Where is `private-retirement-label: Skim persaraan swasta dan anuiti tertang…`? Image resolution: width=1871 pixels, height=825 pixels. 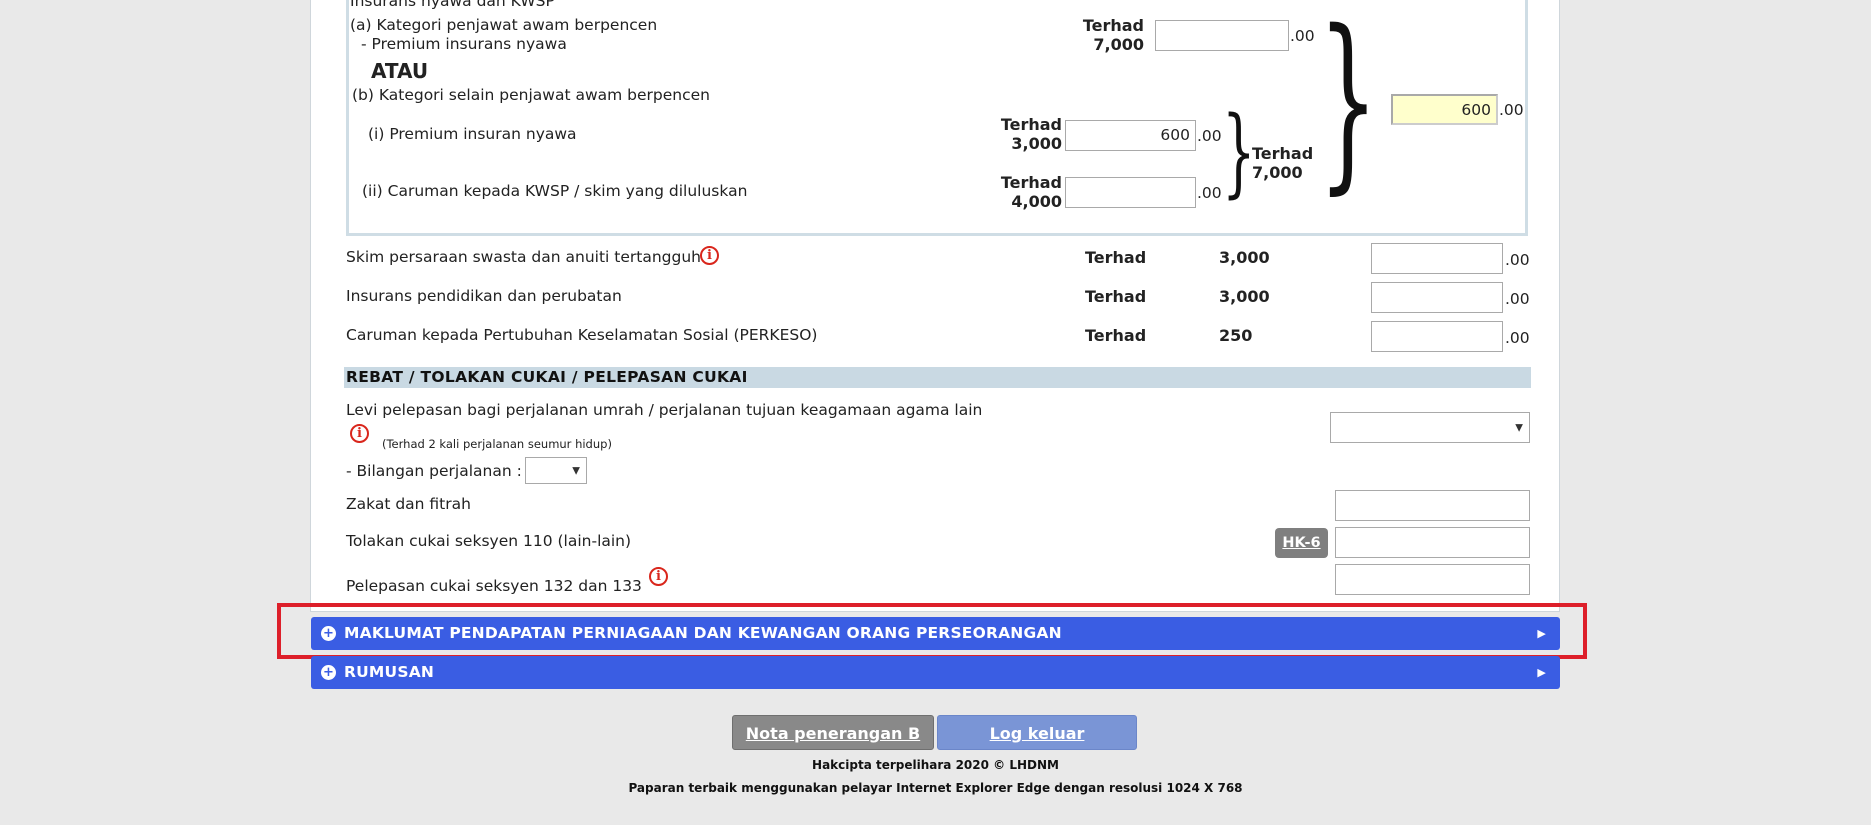
private-retirement-label: Skim persaraan swasta dan anuiti tertang… is located at coordinates (523, 257).